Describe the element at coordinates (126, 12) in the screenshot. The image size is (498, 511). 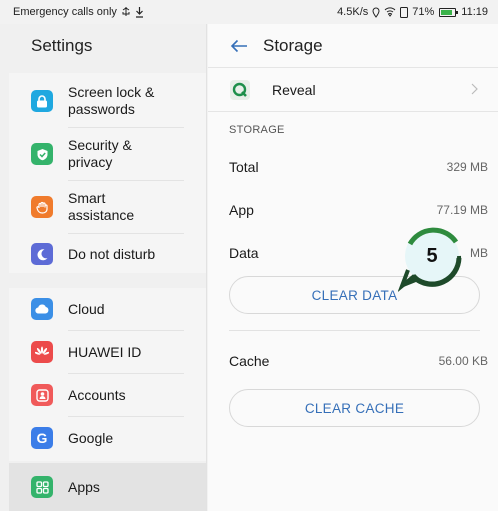
I see `usb-icon` at that location.